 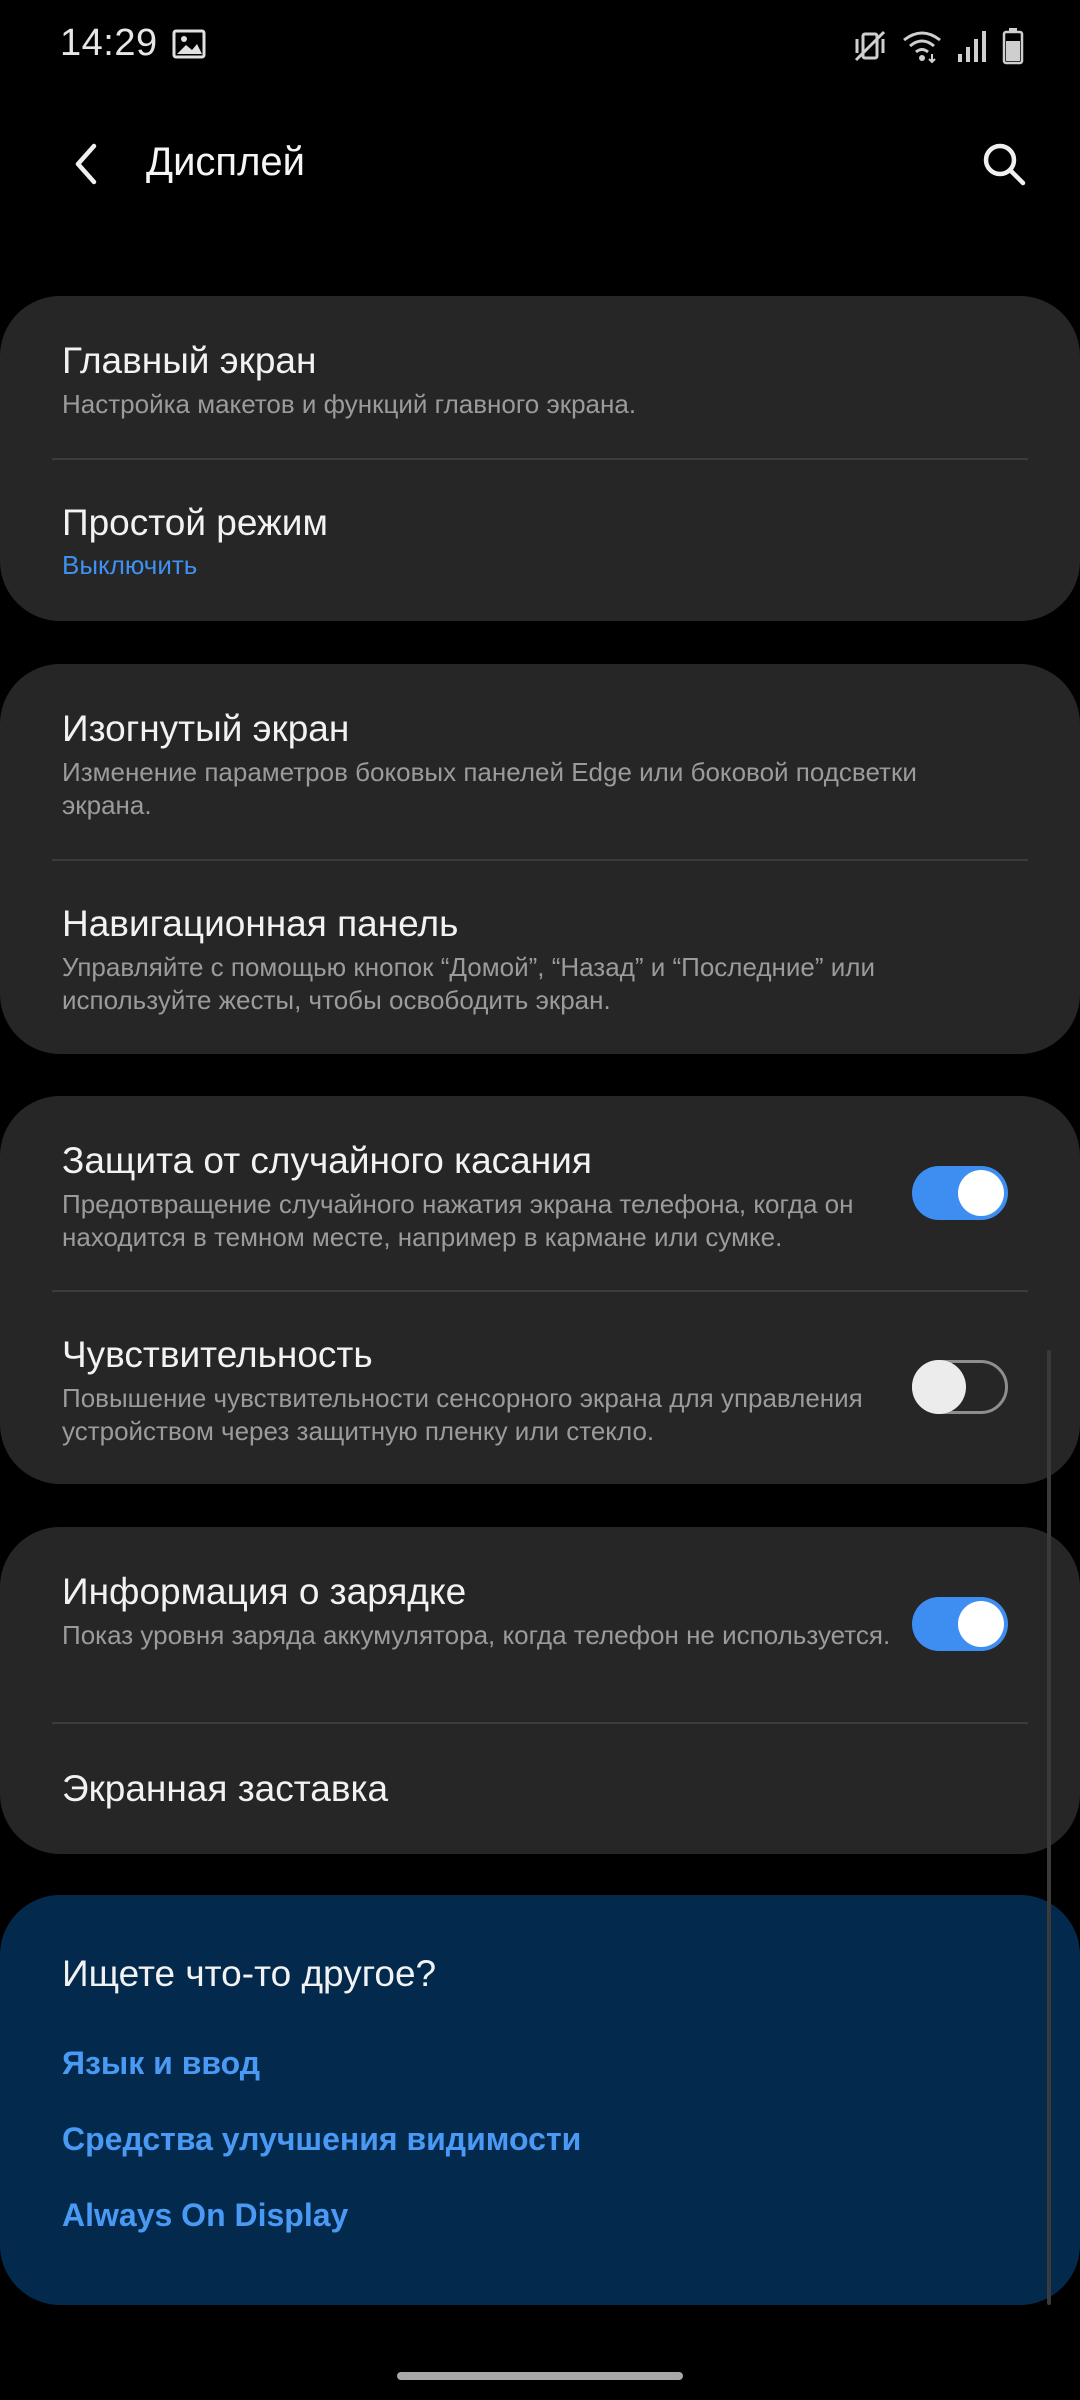 What do you see at coordinates (540, 46) in the screenshot?
I see `status-bar: 14:29` at bounding box center [540, 46].